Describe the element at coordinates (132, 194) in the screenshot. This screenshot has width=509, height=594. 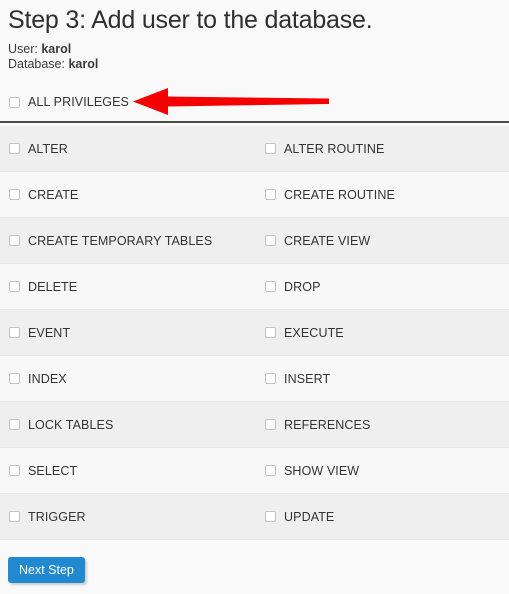
I see `privilege-cell: CREATE` at that location.